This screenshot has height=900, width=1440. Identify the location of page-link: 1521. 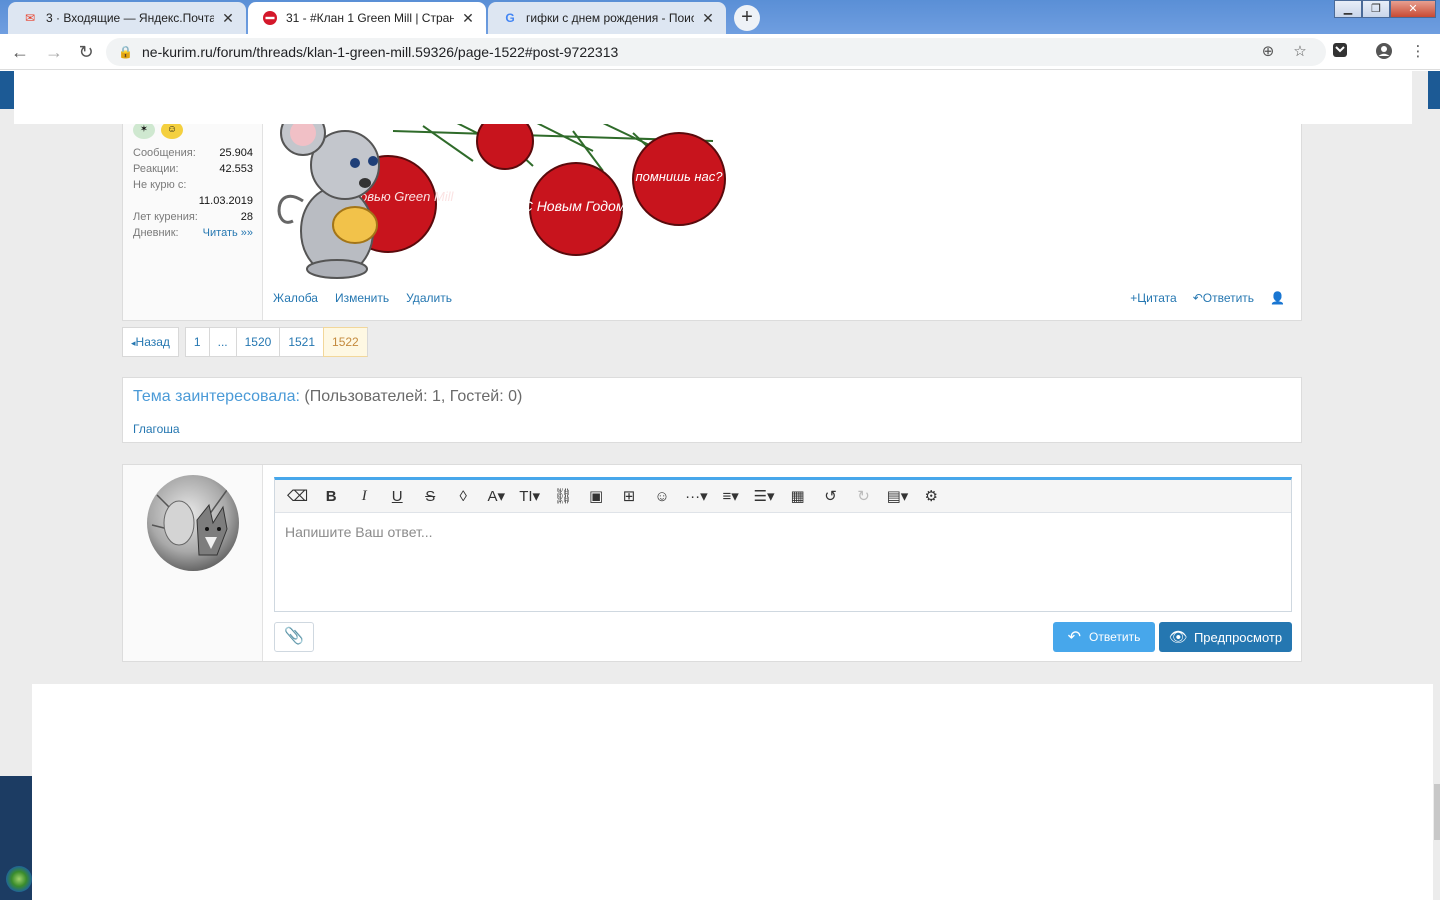
(301, 342).